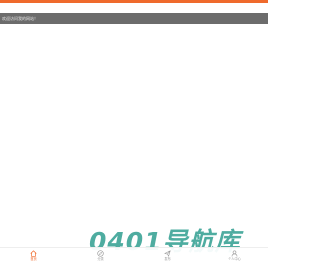  I want to click on tab-label: 首页, so click(33, 259).